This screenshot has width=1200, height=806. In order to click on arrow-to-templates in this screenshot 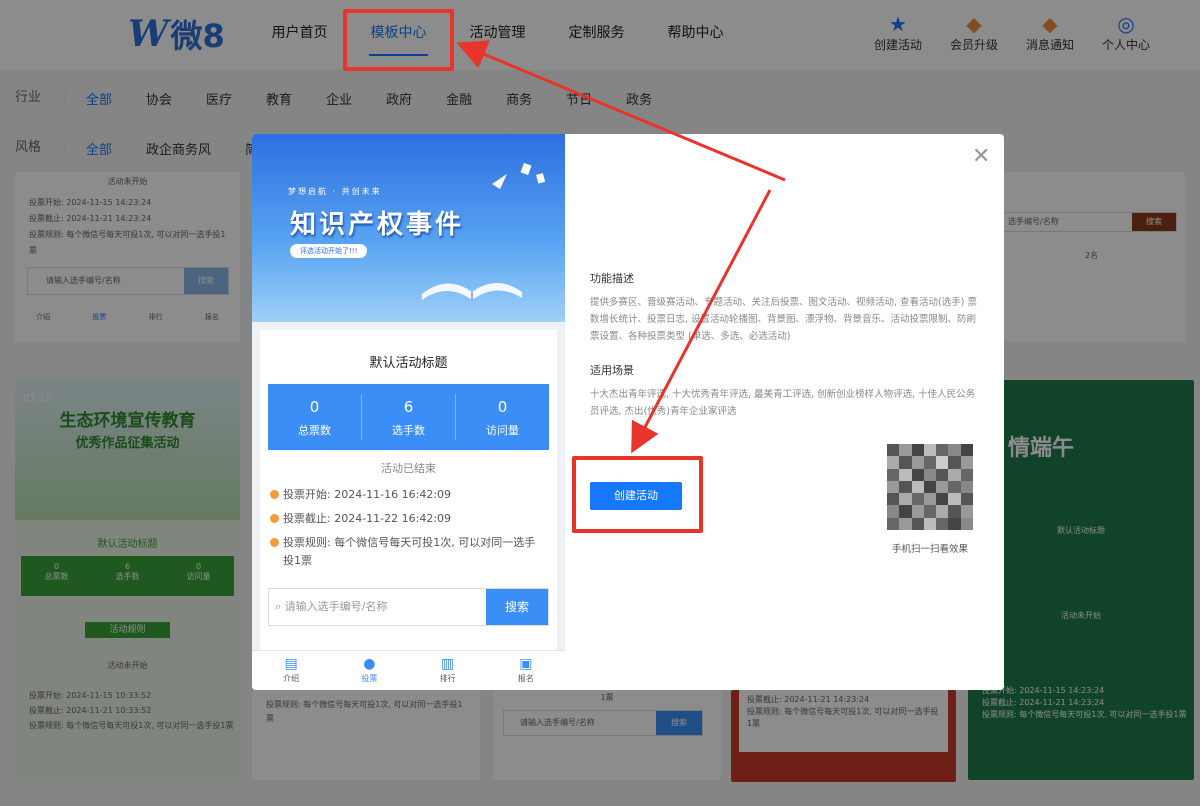, I will do `click(621, 111)`.